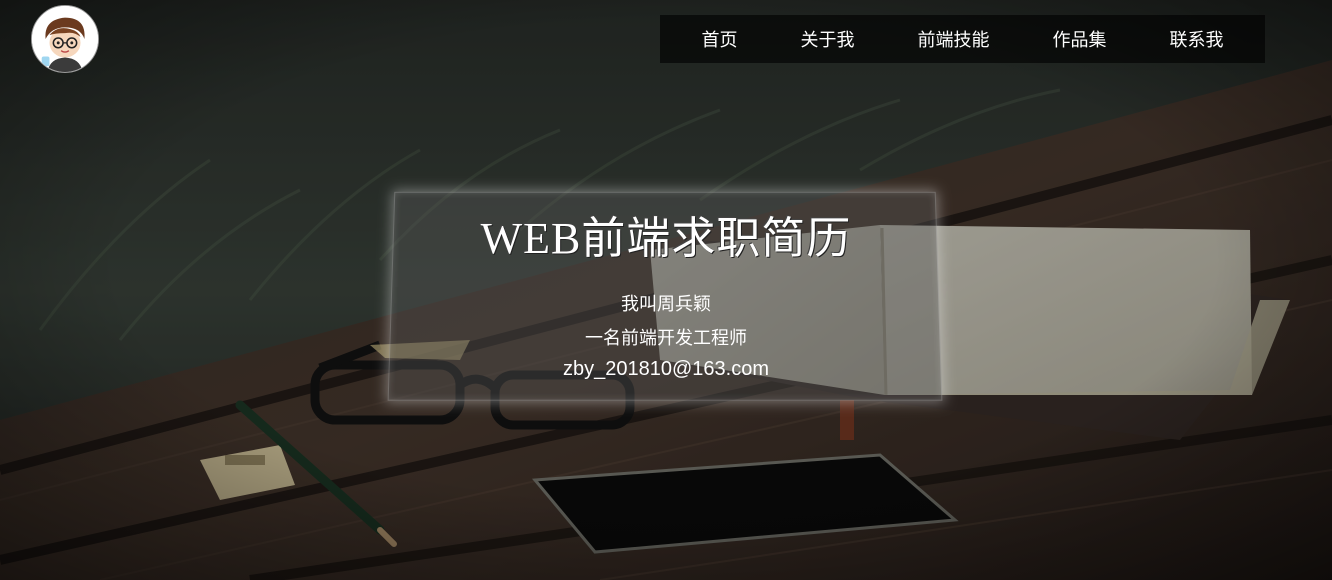 The width and height of the screenshot is (1332, 580). I want to click on avatar-cartoon-boy-icon, so click(65, 39).